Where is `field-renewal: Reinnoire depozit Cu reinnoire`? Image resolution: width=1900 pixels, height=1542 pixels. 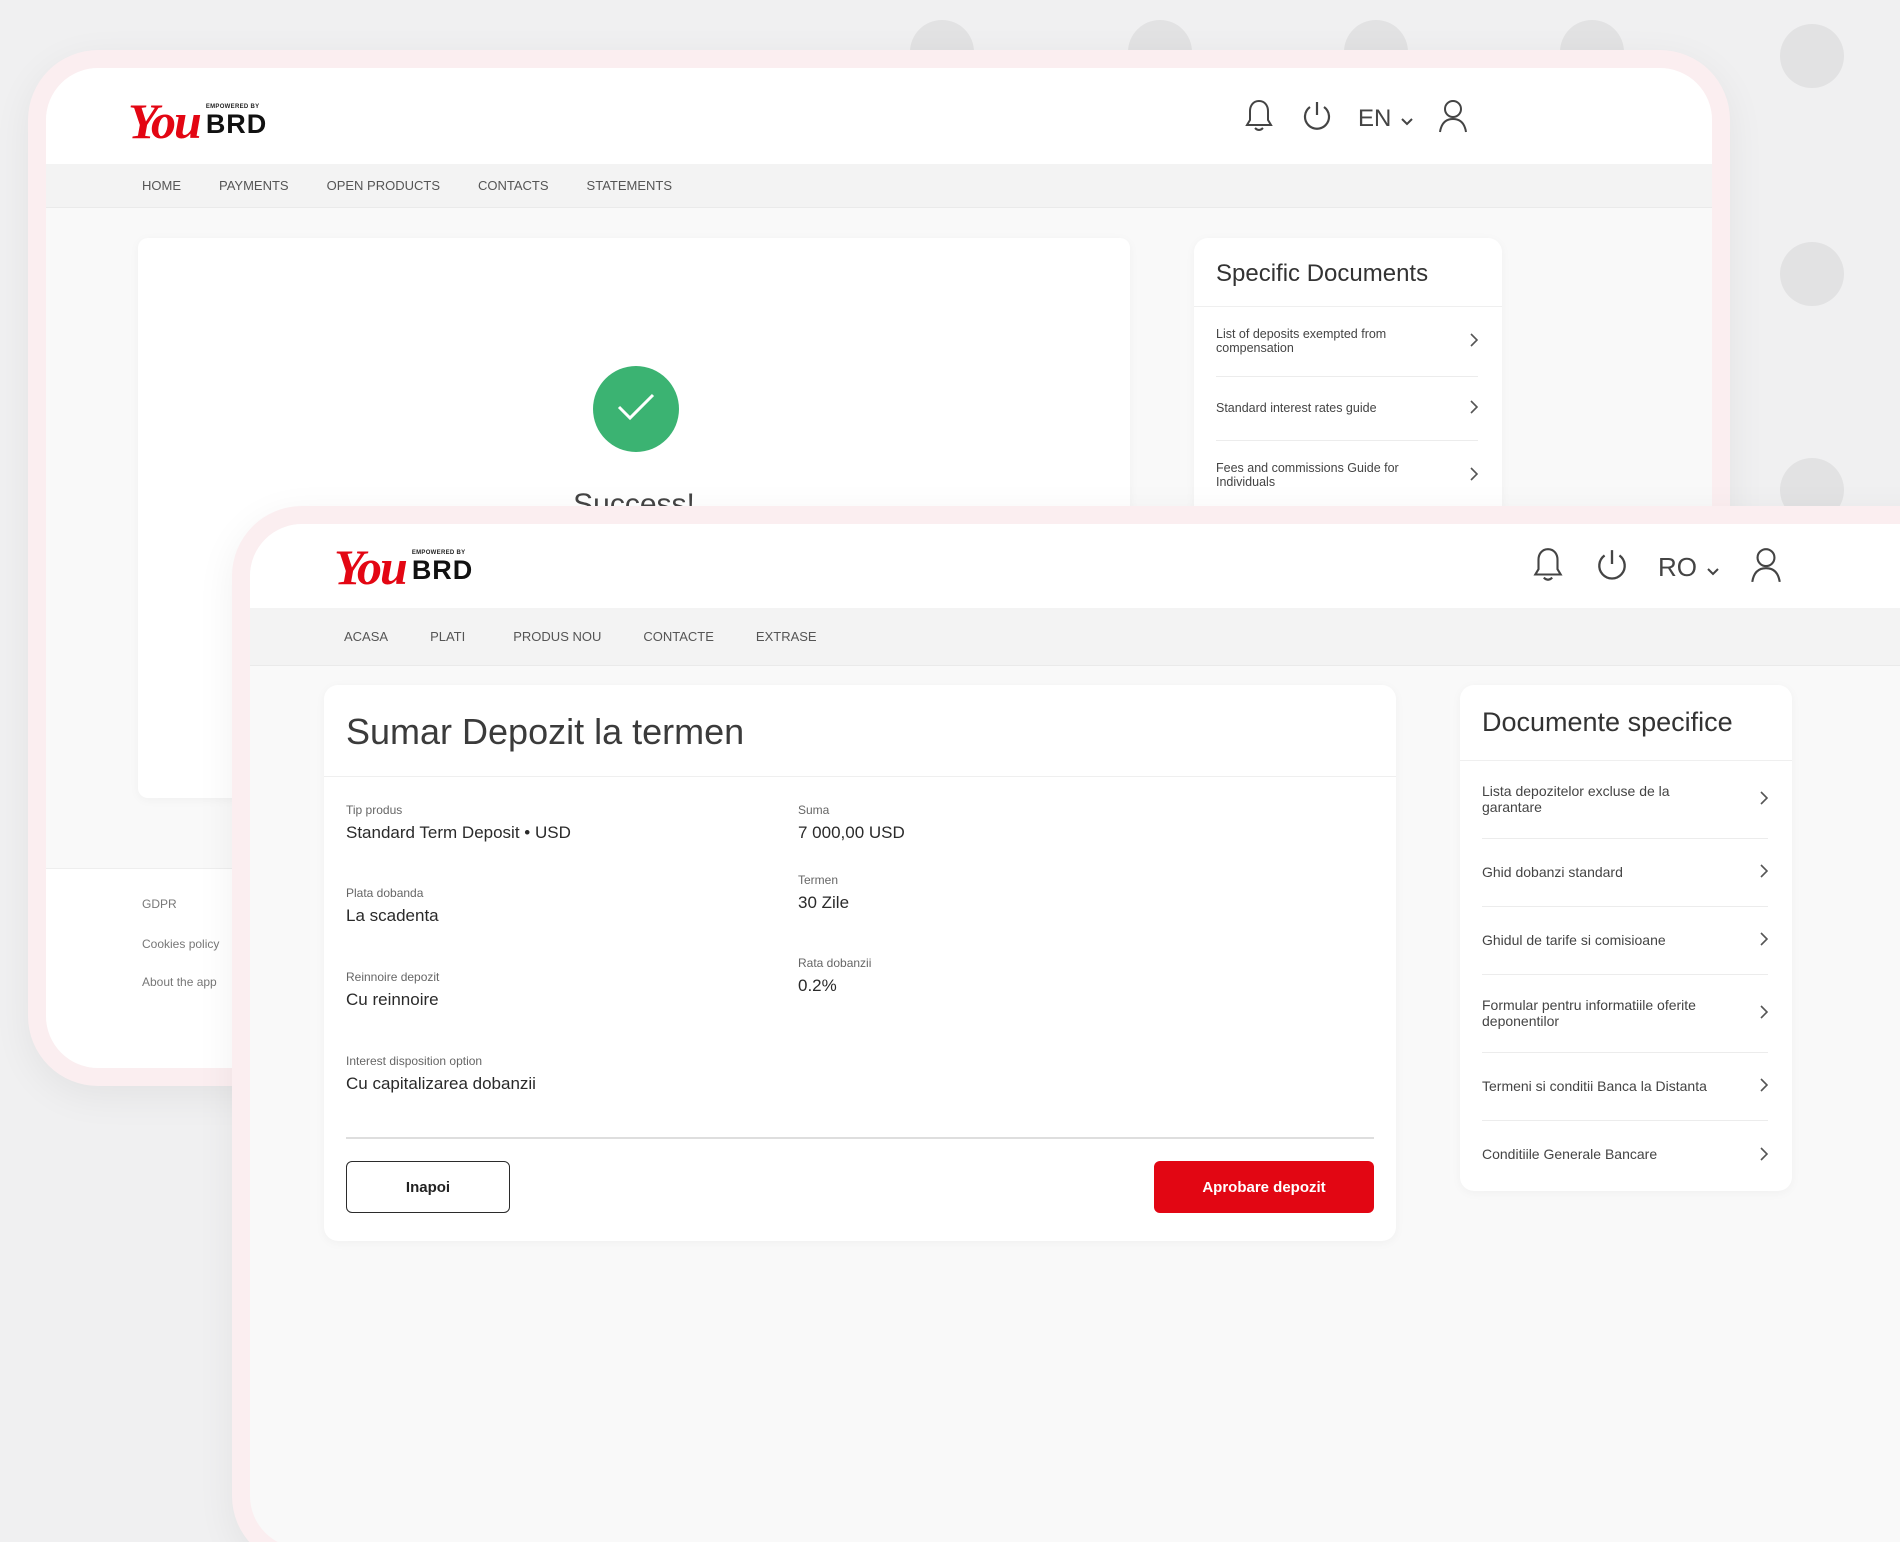
field-renewal: Reinnoire depozit Cu reinnoire is located at coordinates (392, 990).